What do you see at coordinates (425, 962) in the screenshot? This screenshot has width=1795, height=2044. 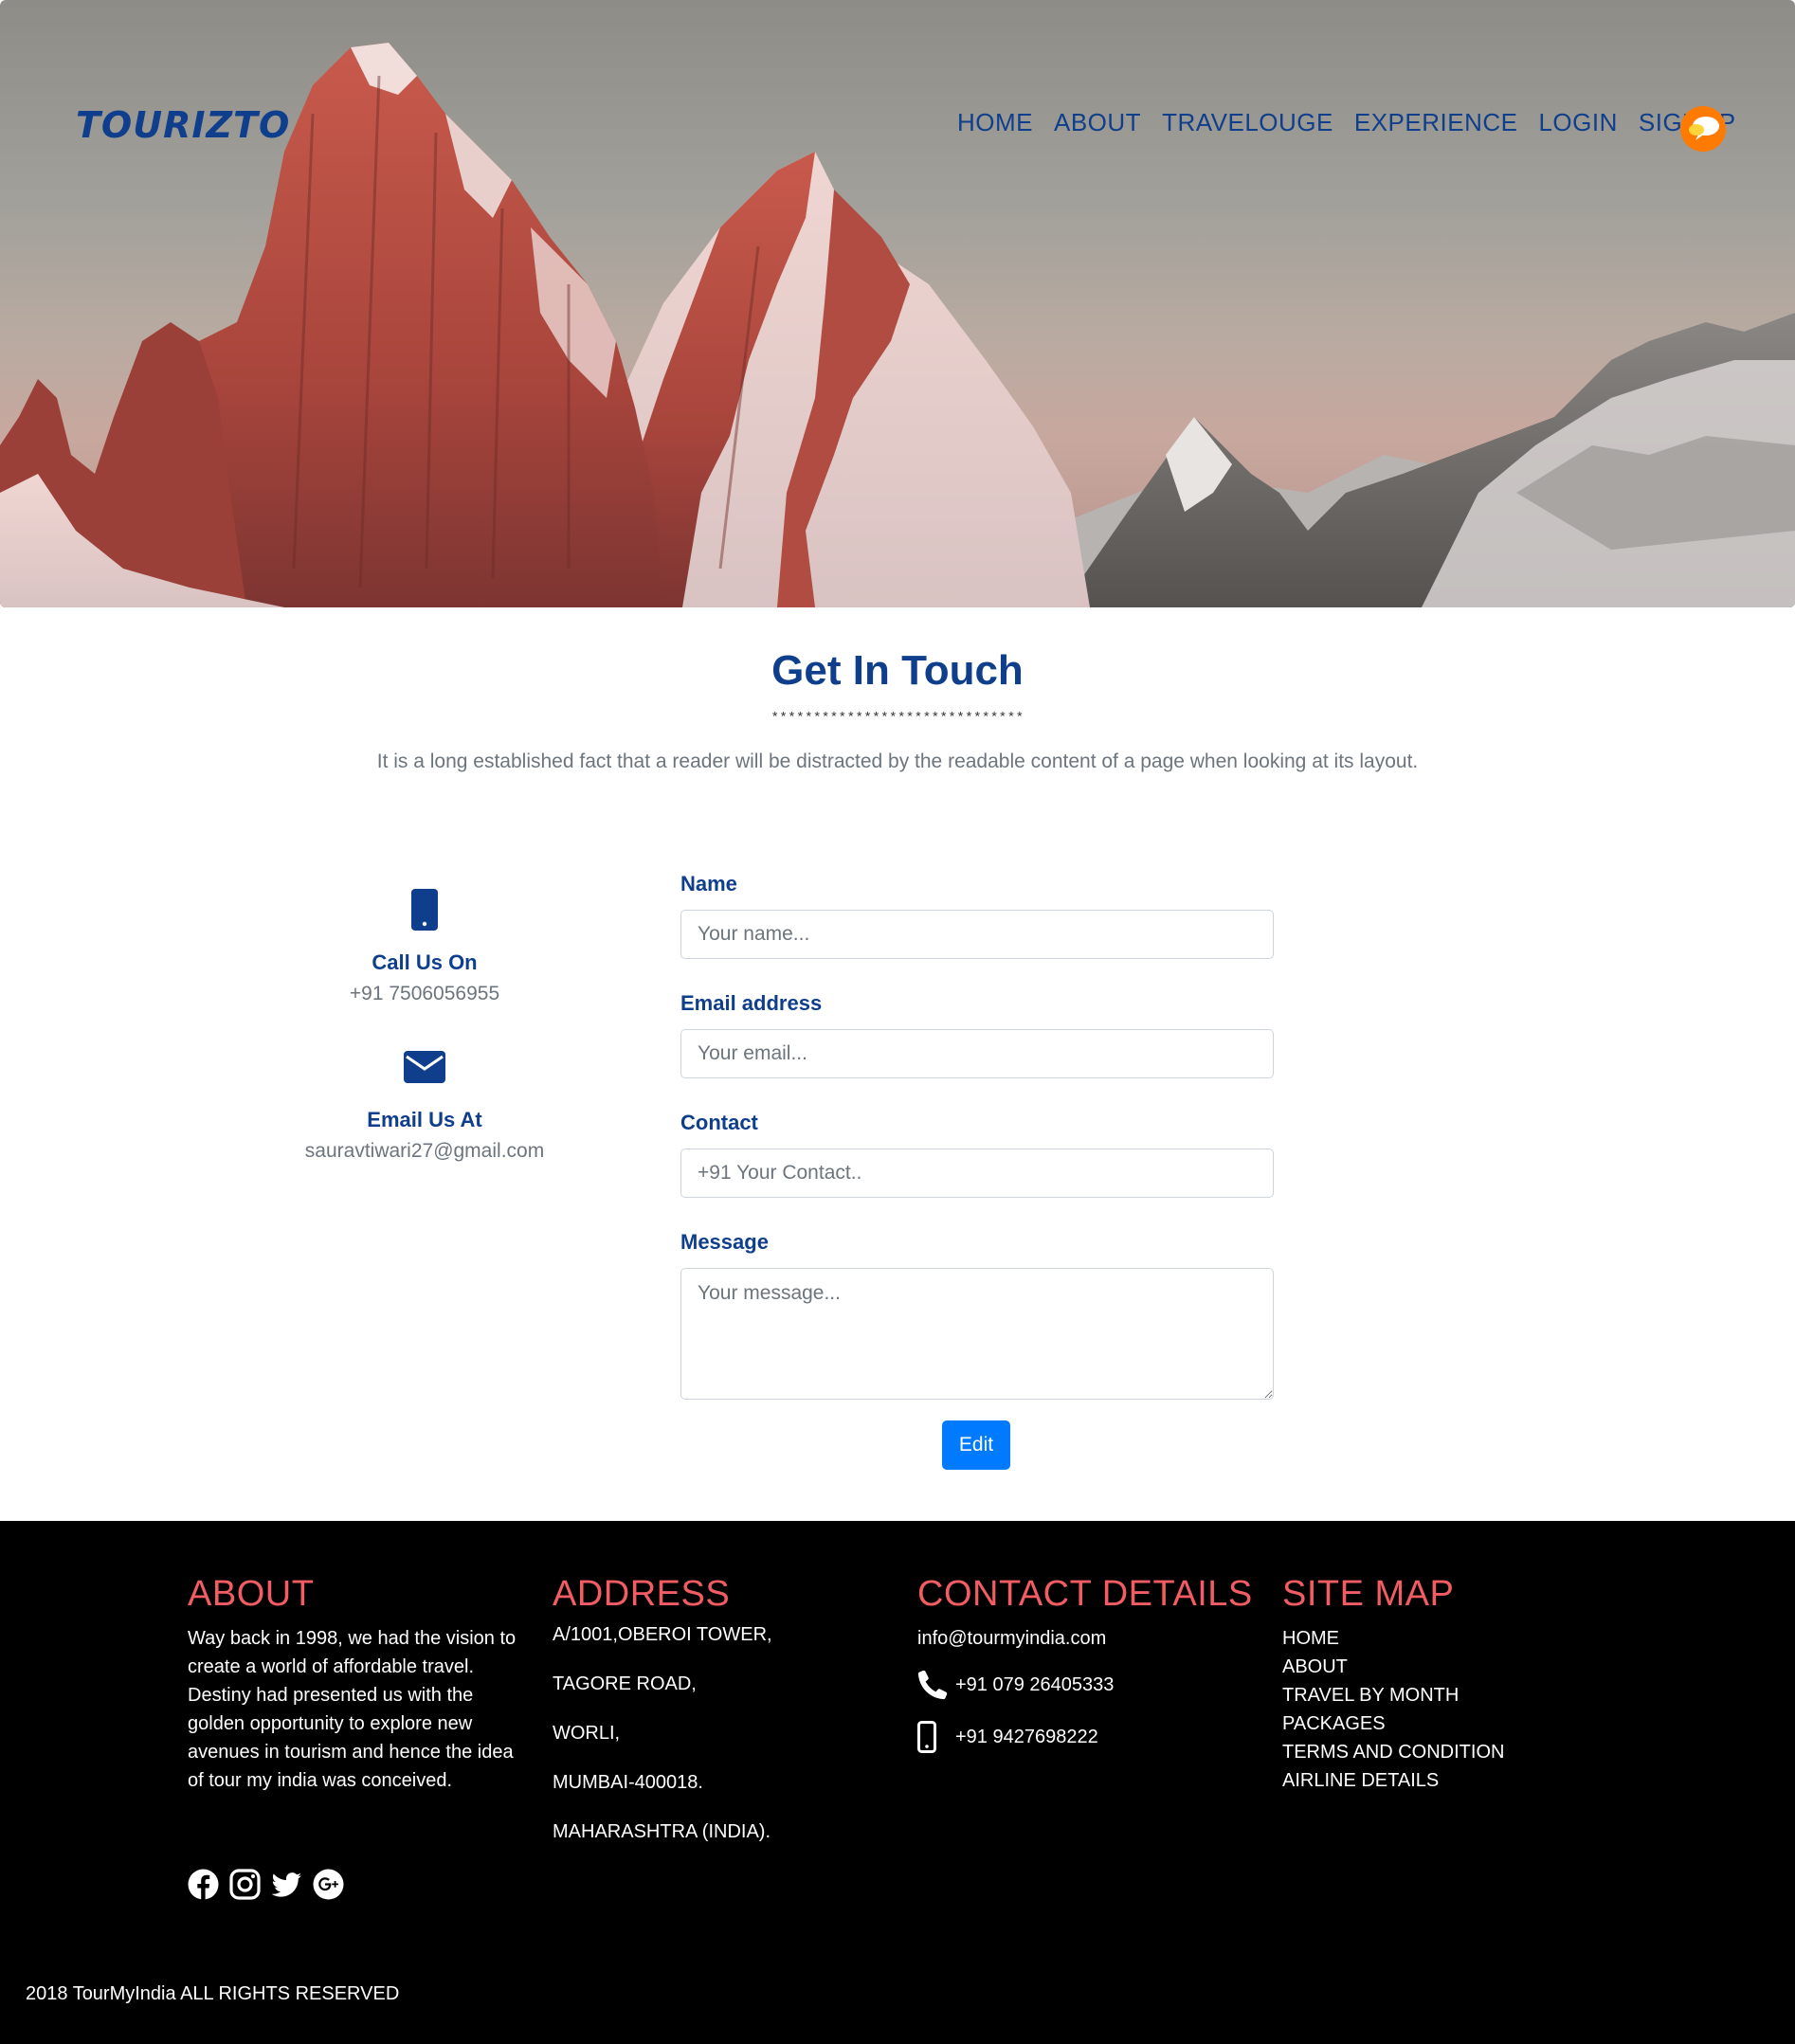 I see `call-title: Call Us On` at bounding box center [425, 962].